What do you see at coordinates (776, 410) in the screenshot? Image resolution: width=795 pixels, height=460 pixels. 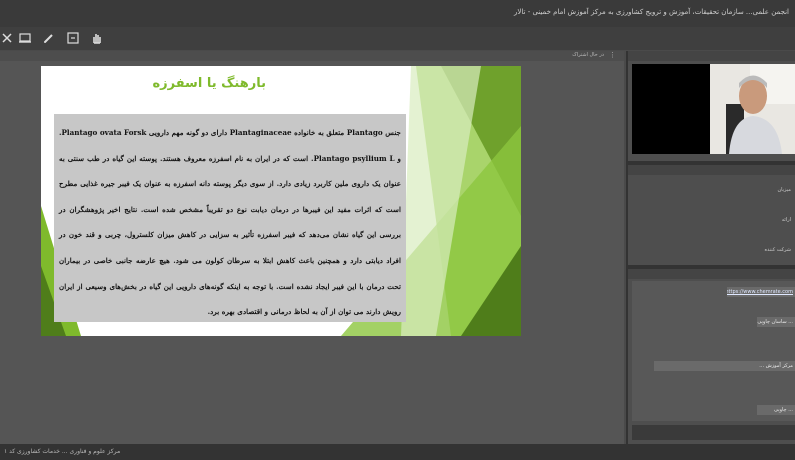 I see `chat-message: ... چاوپی` at bounding box center [776, 410].